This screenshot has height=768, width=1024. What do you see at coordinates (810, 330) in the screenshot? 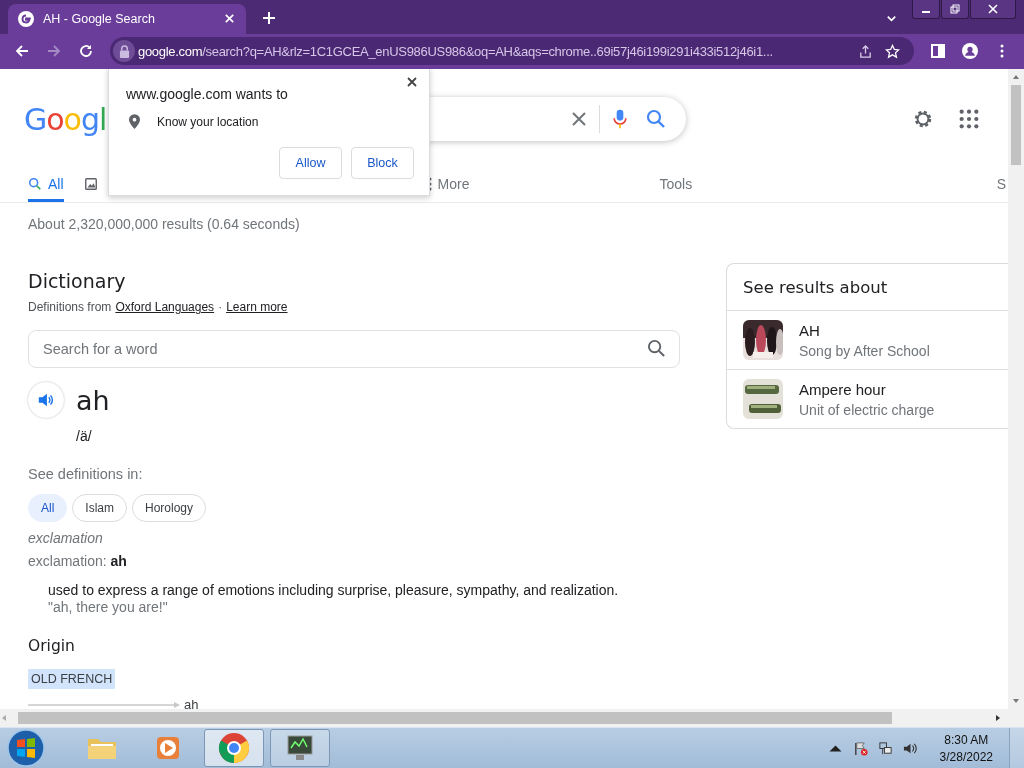
I see `result-title: AH` at bounding box center [810, 330].